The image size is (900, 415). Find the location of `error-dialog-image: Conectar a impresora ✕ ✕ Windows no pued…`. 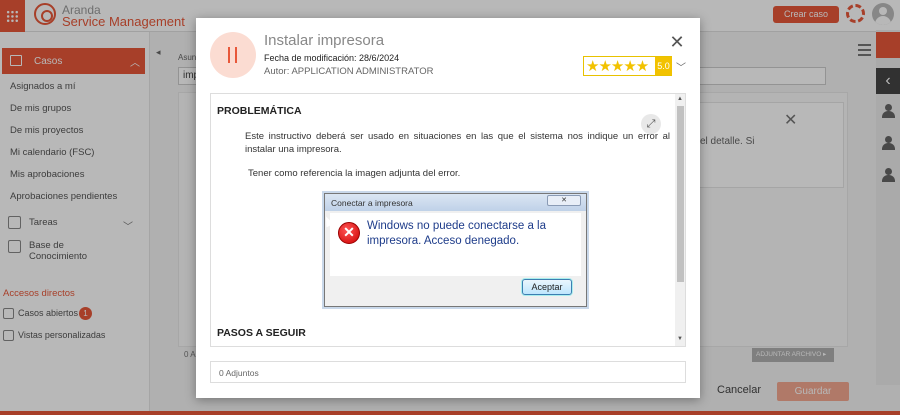

error-dialog-image: Conectar a impresora ✕ ✕ Windows no pued… is located at coordinates (455, 250).